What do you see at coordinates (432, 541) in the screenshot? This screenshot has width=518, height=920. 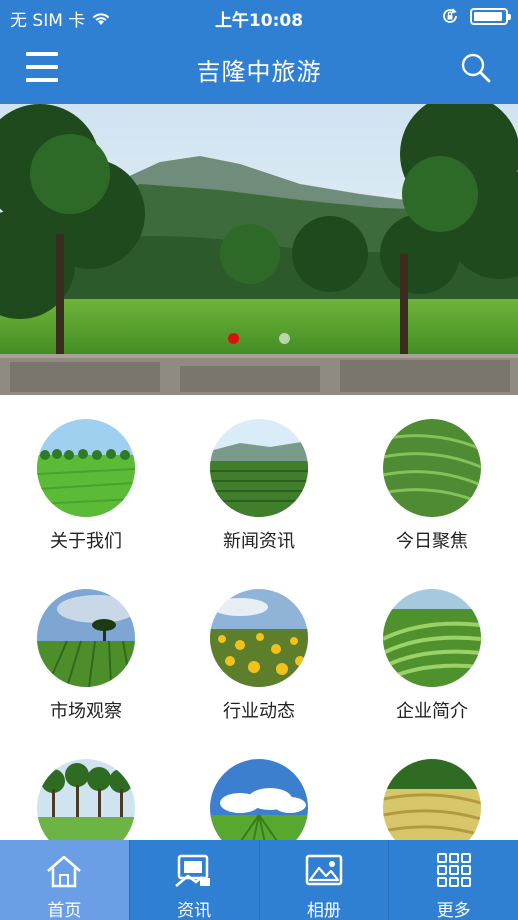 I see `grid-item-label: 今日聚焦` at bounding box center [432, 541].